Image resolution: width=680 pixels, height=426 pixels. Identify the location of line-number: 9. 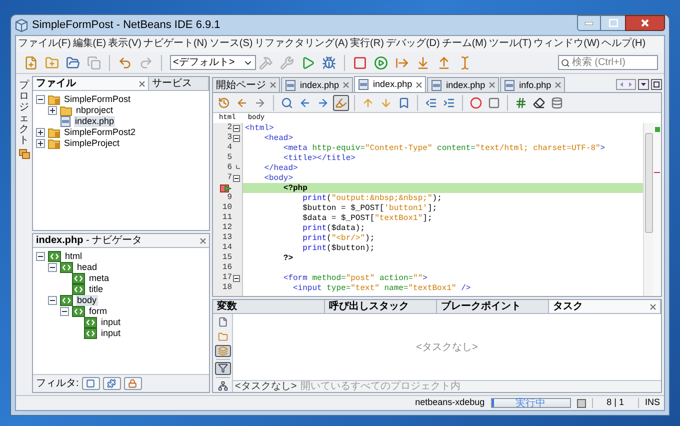
(229, 198).